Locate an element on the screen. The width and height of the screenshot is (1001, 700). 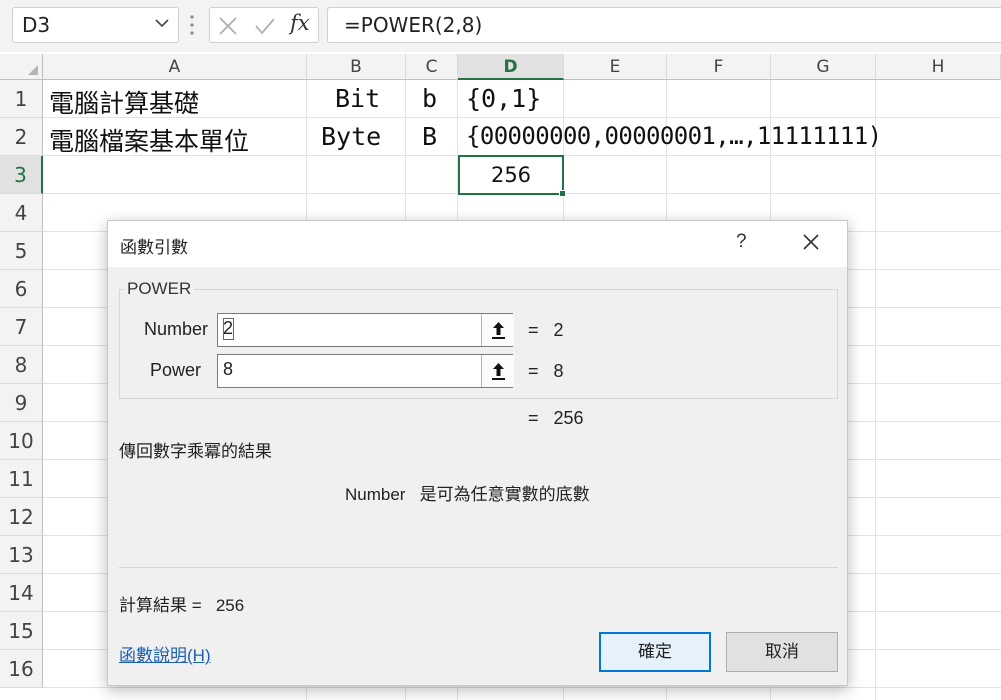
dialog-title-bar: 函數引數 ? is located at coordinates (477, 244).